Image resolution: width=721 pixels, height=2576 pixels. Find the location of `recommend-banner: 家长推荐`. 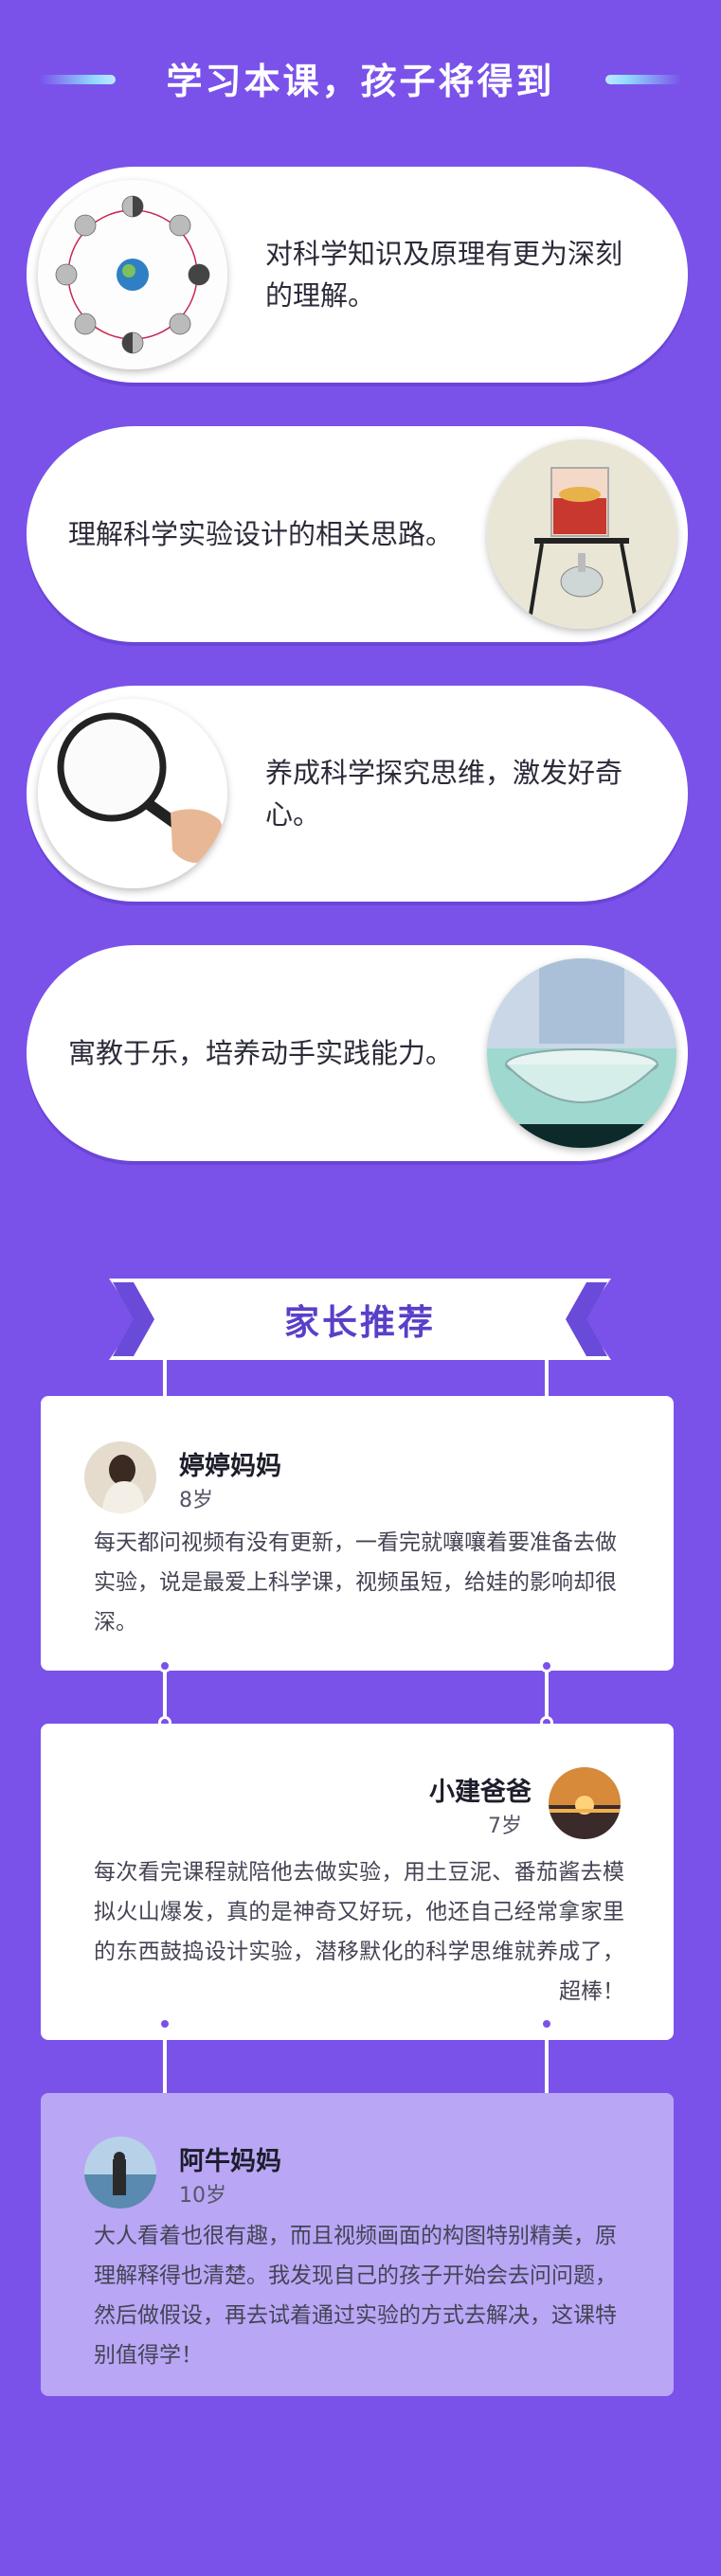

recommend-banner: 家长推荐 is located at coordinates (360, 1319).